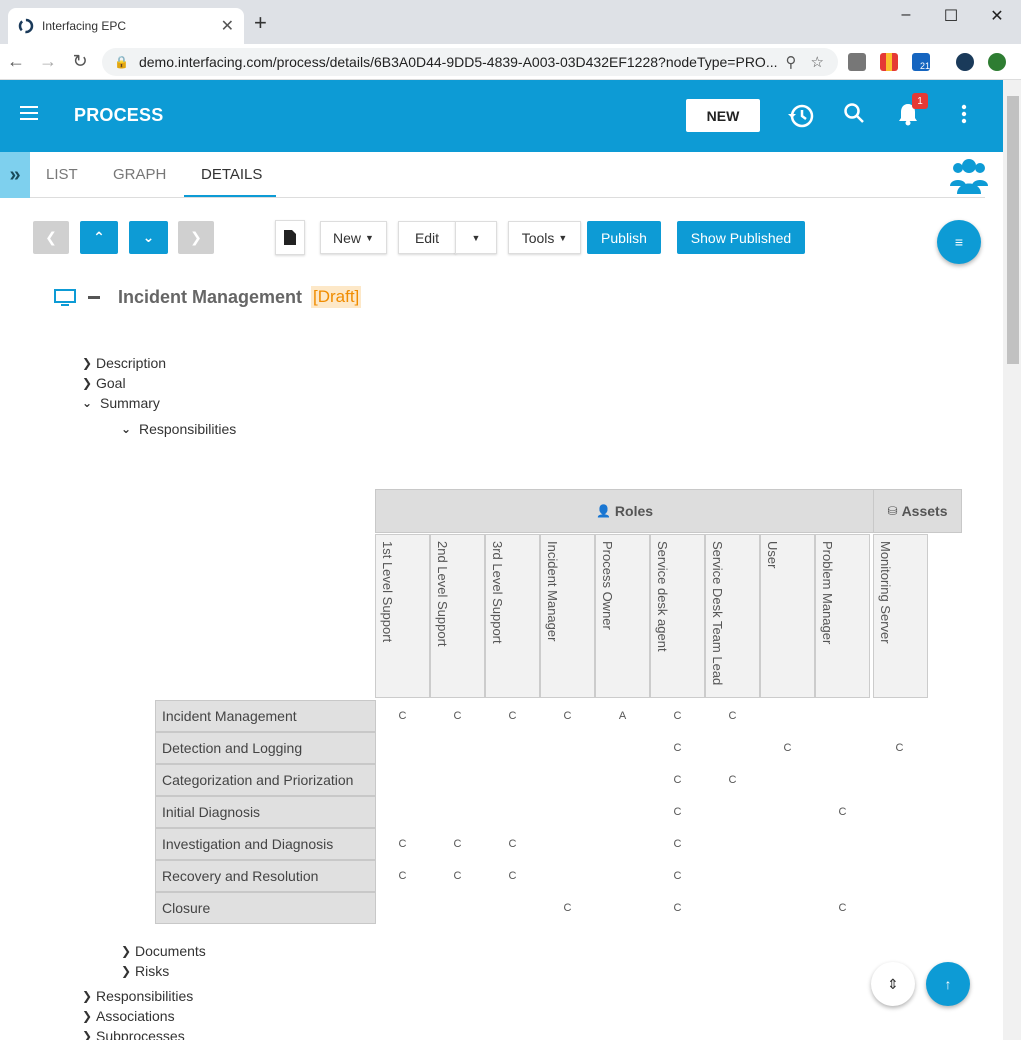 The image size is (1021, 1040). I want to click on history-icon, so click(801, 118).